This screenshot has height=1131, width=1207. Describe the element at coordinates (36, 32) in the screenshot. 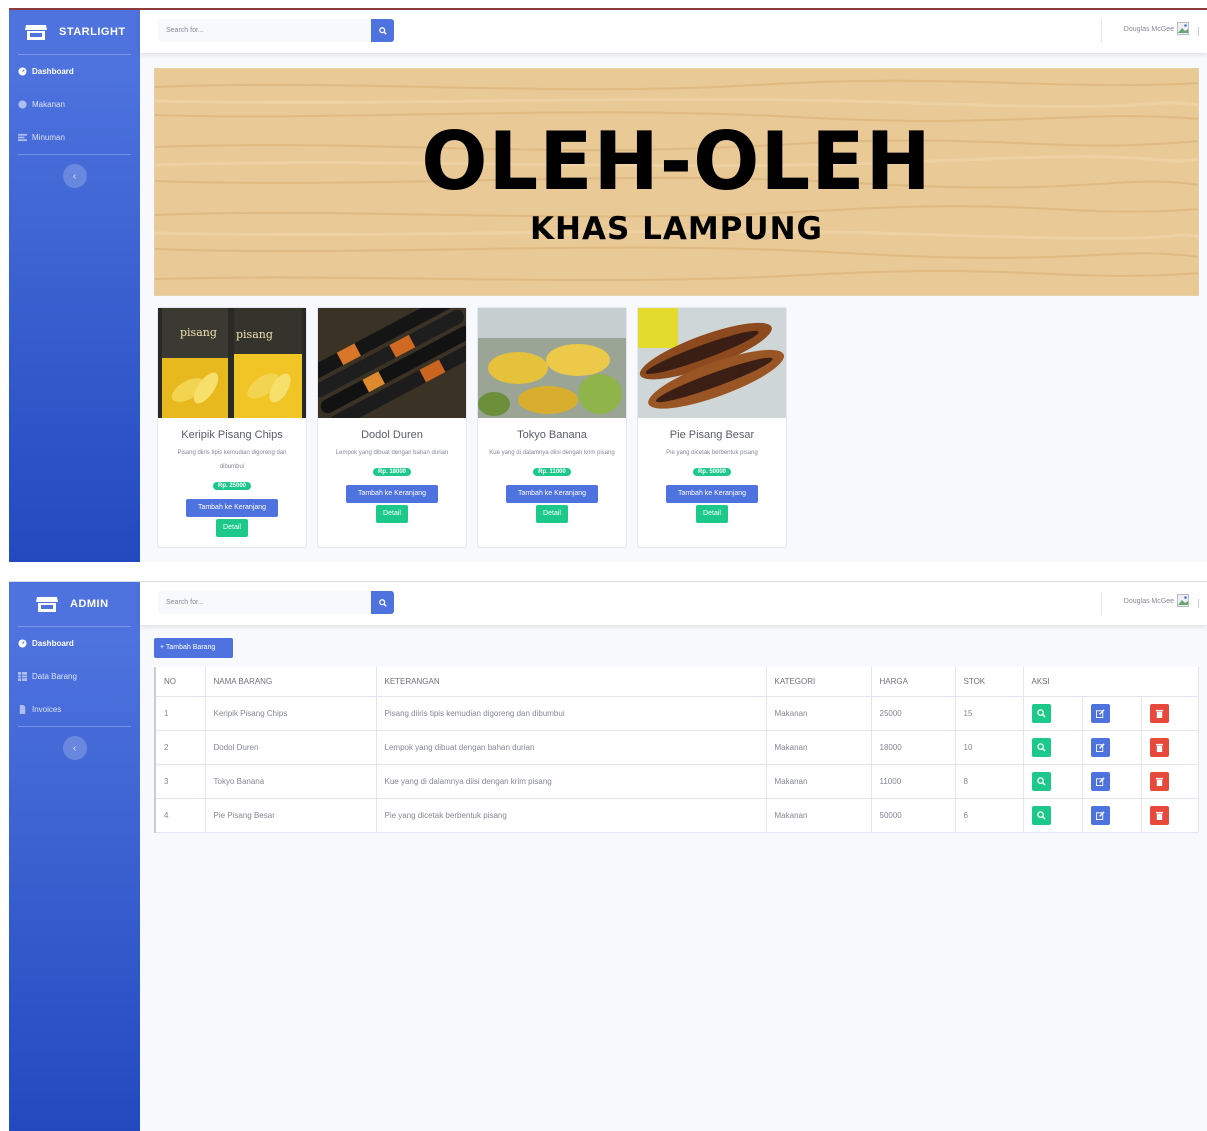

I see `store-icon` at that location.